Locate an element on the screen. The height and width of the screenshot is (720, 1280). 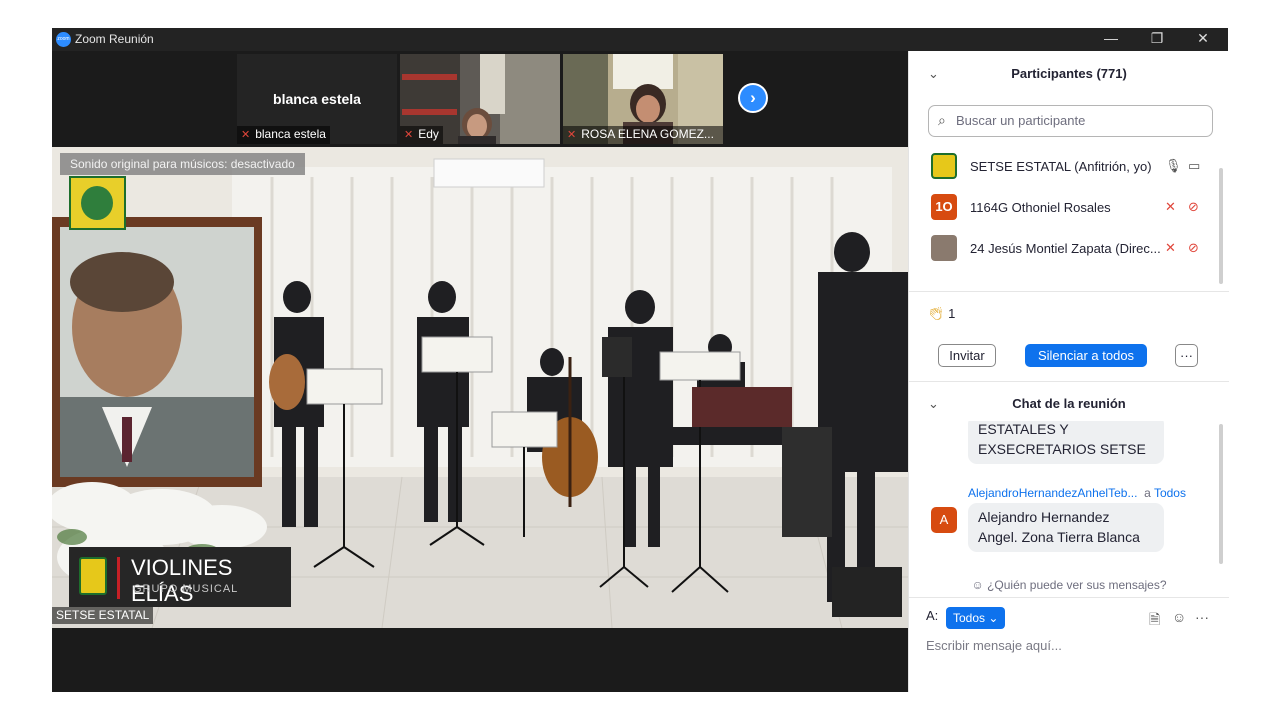
participant-thumbnail: blanca estela ✕ blanca estela is located at coordinates (317, 99).